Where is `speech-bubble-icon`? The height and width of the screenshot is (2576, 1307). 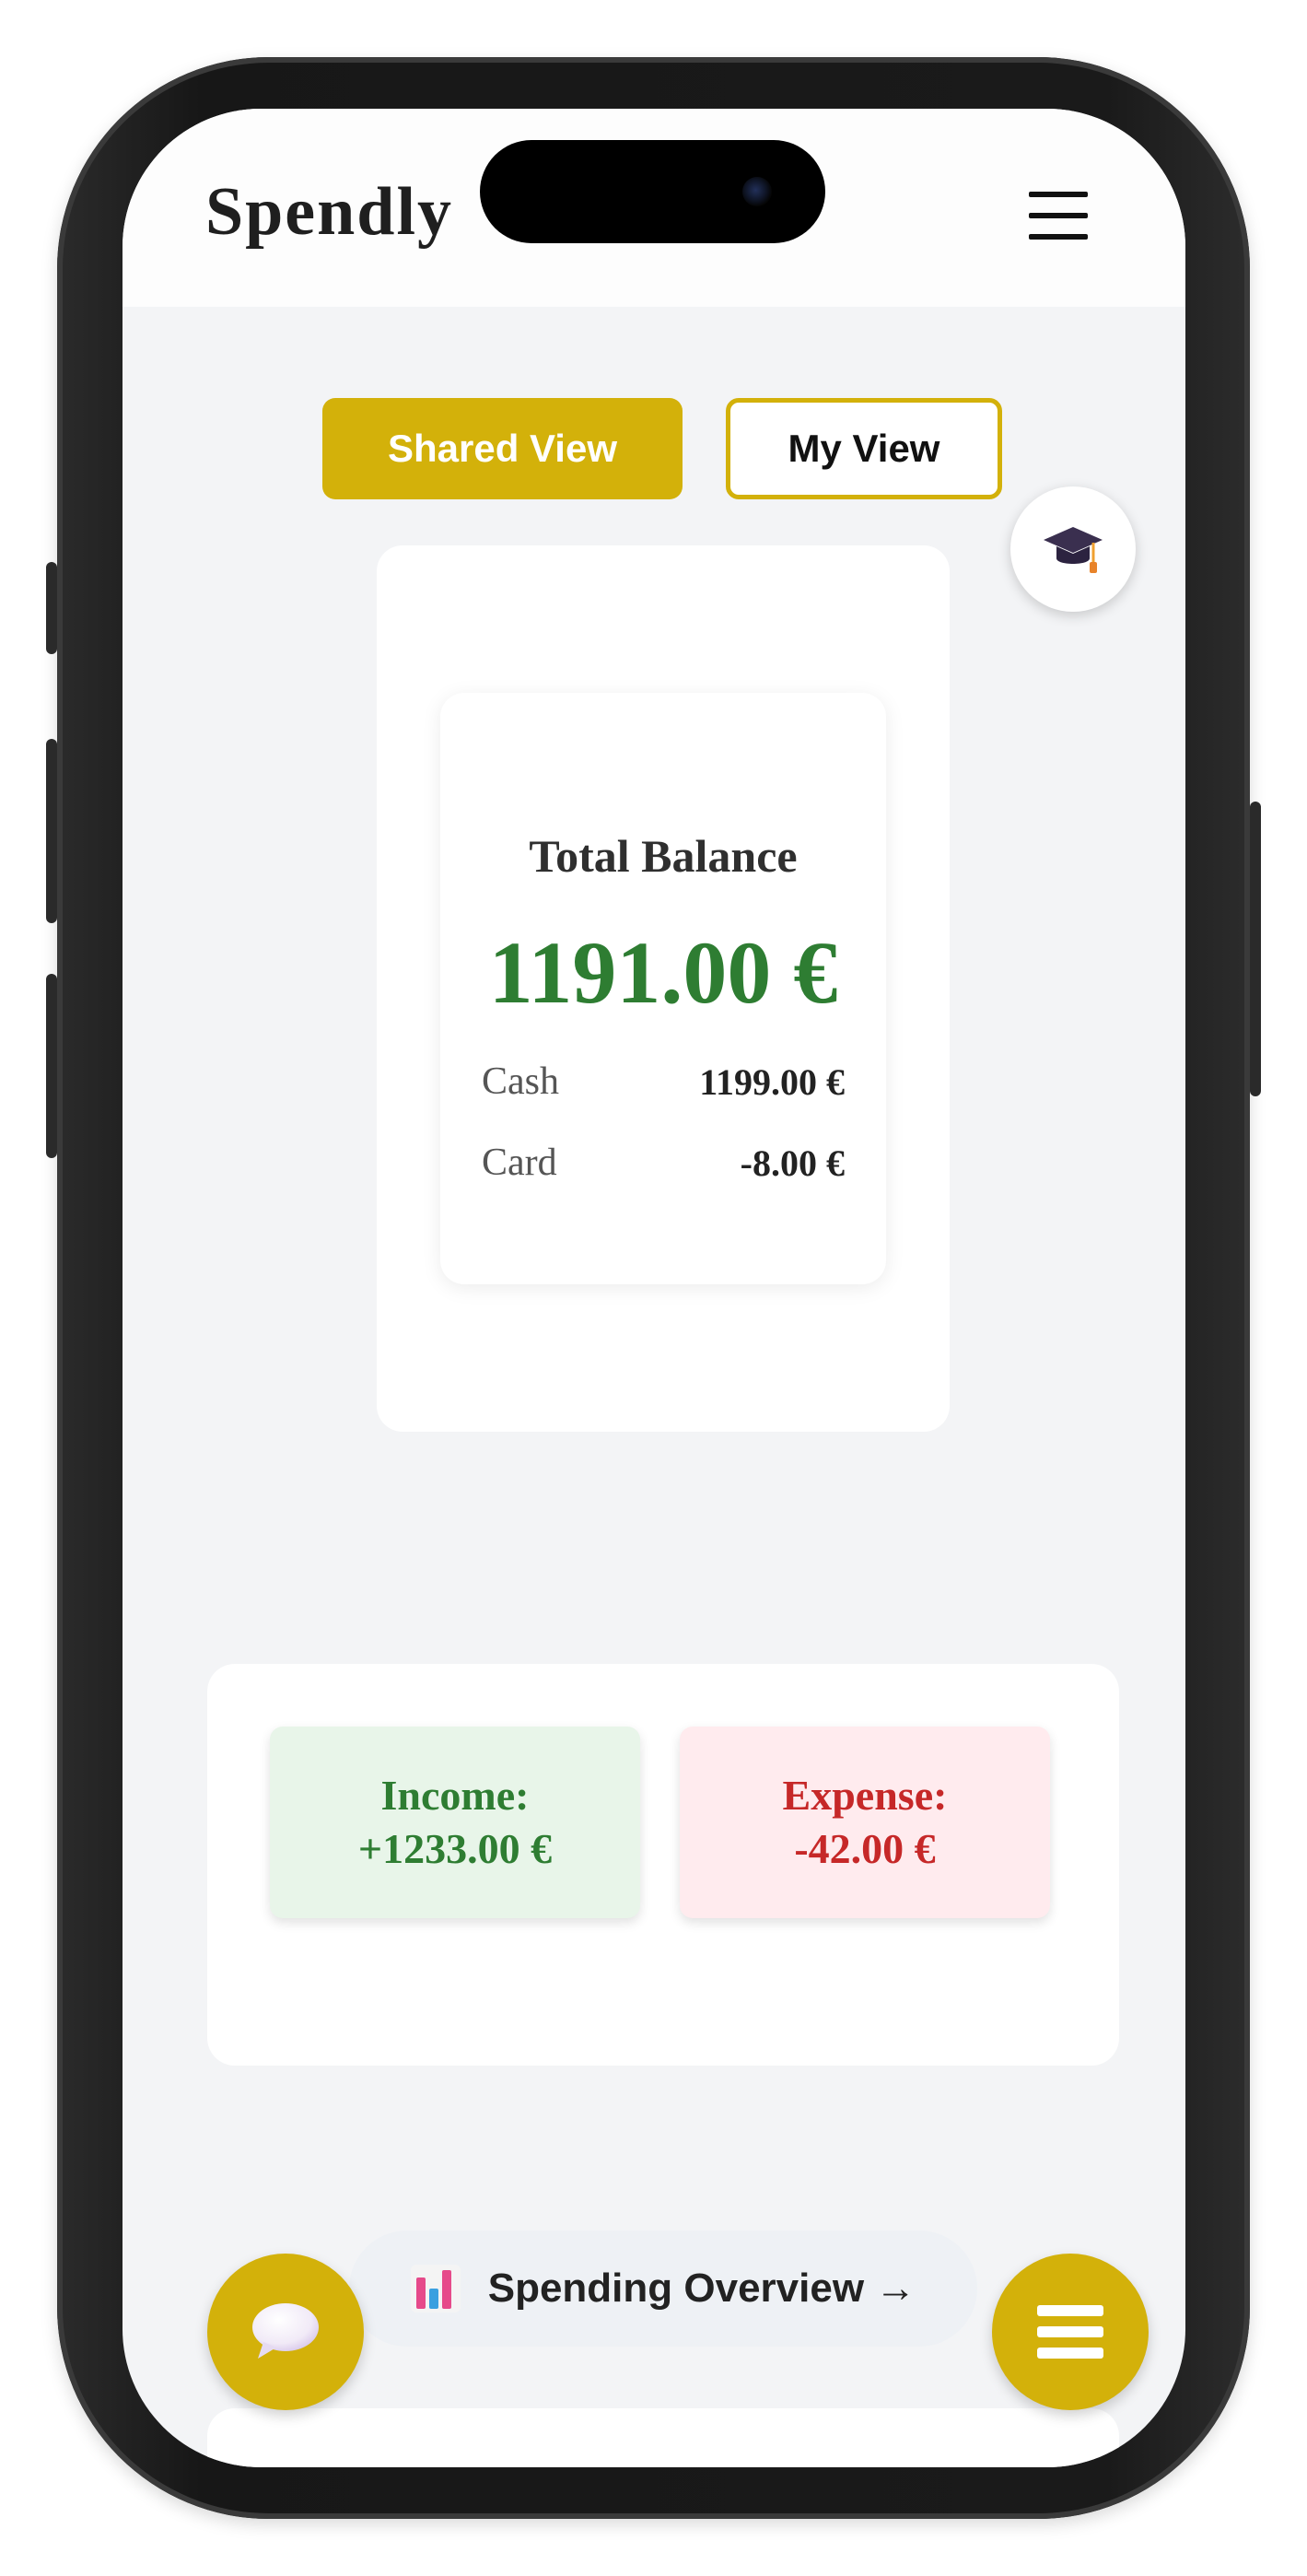
speech-bubble-icon is located at coordinates (286, 2331).